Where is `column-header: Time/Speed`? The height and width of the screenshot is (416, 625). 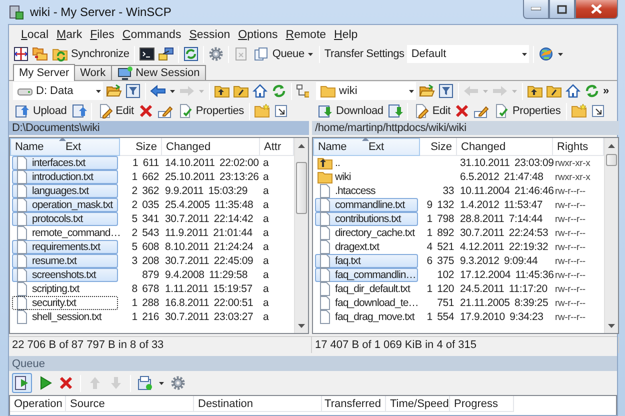
column-header: Time/Speed is located at coordinates (418, 404).